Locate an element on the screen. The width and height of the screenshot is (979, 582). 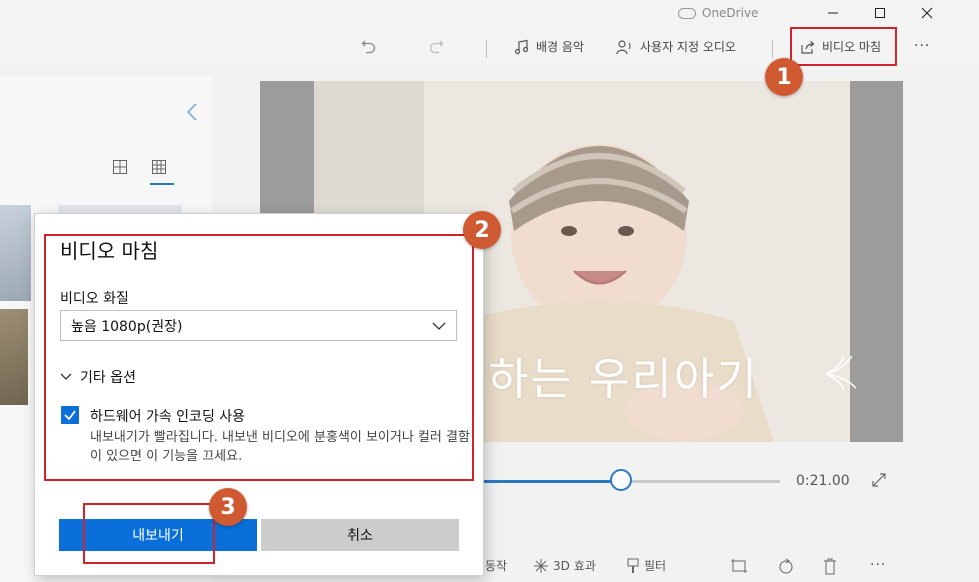
background-music-button: 배경 음악 is located at coordinates (549, 46).